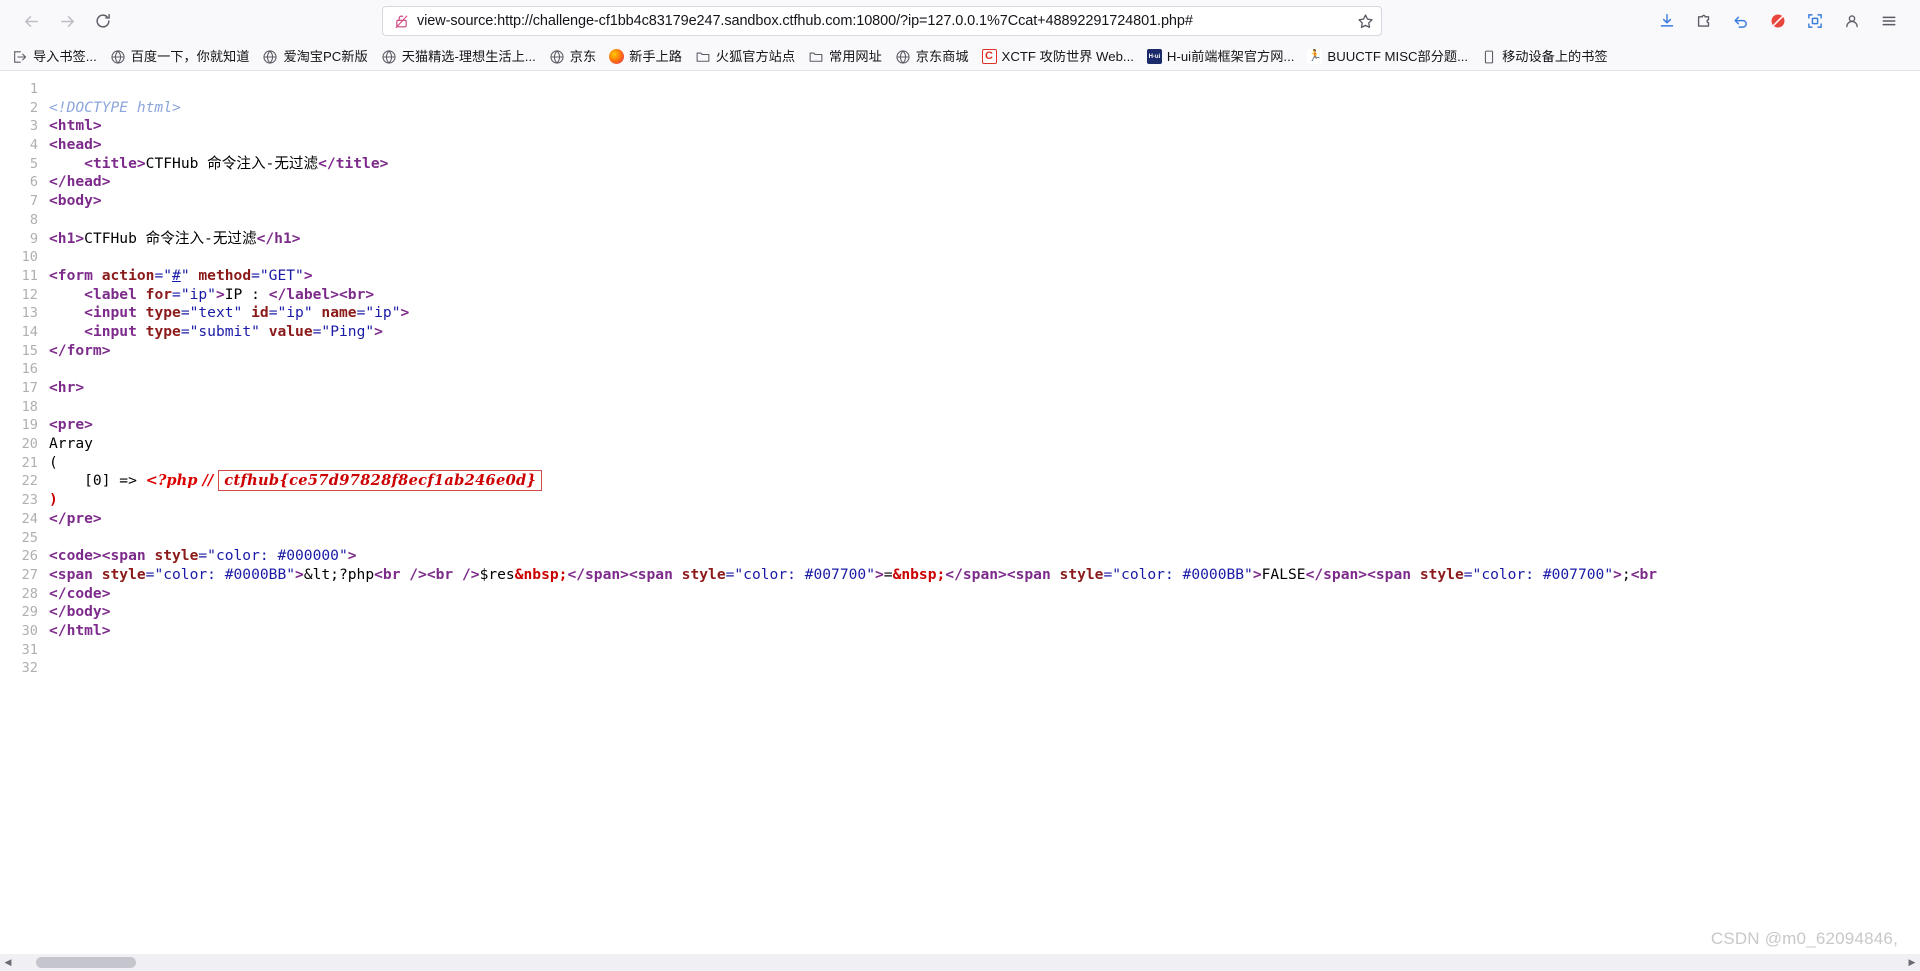 The width and height of the screenshot is (1920, 971). What do you see at coordinates (645, 56) in the screenshot?
I see `bookmark-item: 新手上路` at bounding box center [645, 56].